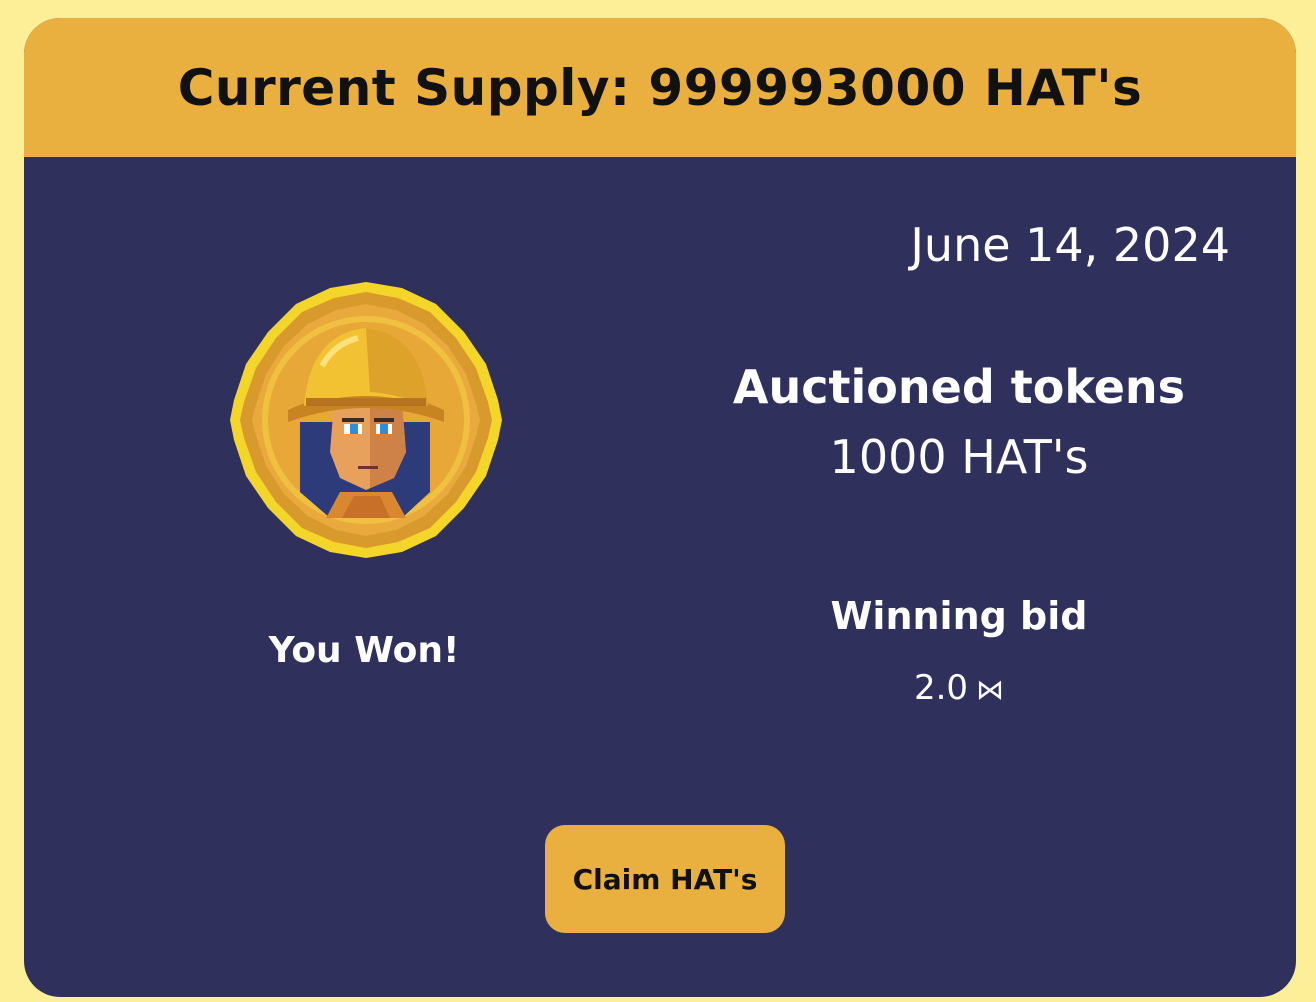  I want to click on winning-bid-amount: 2.0 ⋈, so click(959, 688).